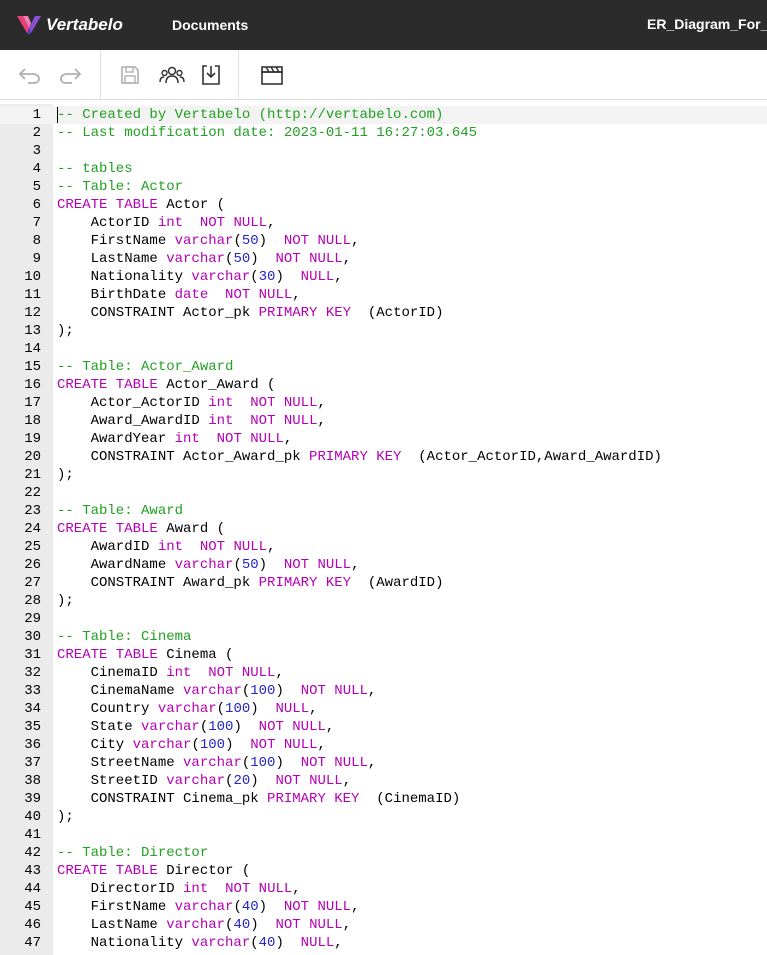 This screenshot has width=767, height=955. Describe the element at coordinates (172, 75) in the screenshot. I see `share-button` at that location.